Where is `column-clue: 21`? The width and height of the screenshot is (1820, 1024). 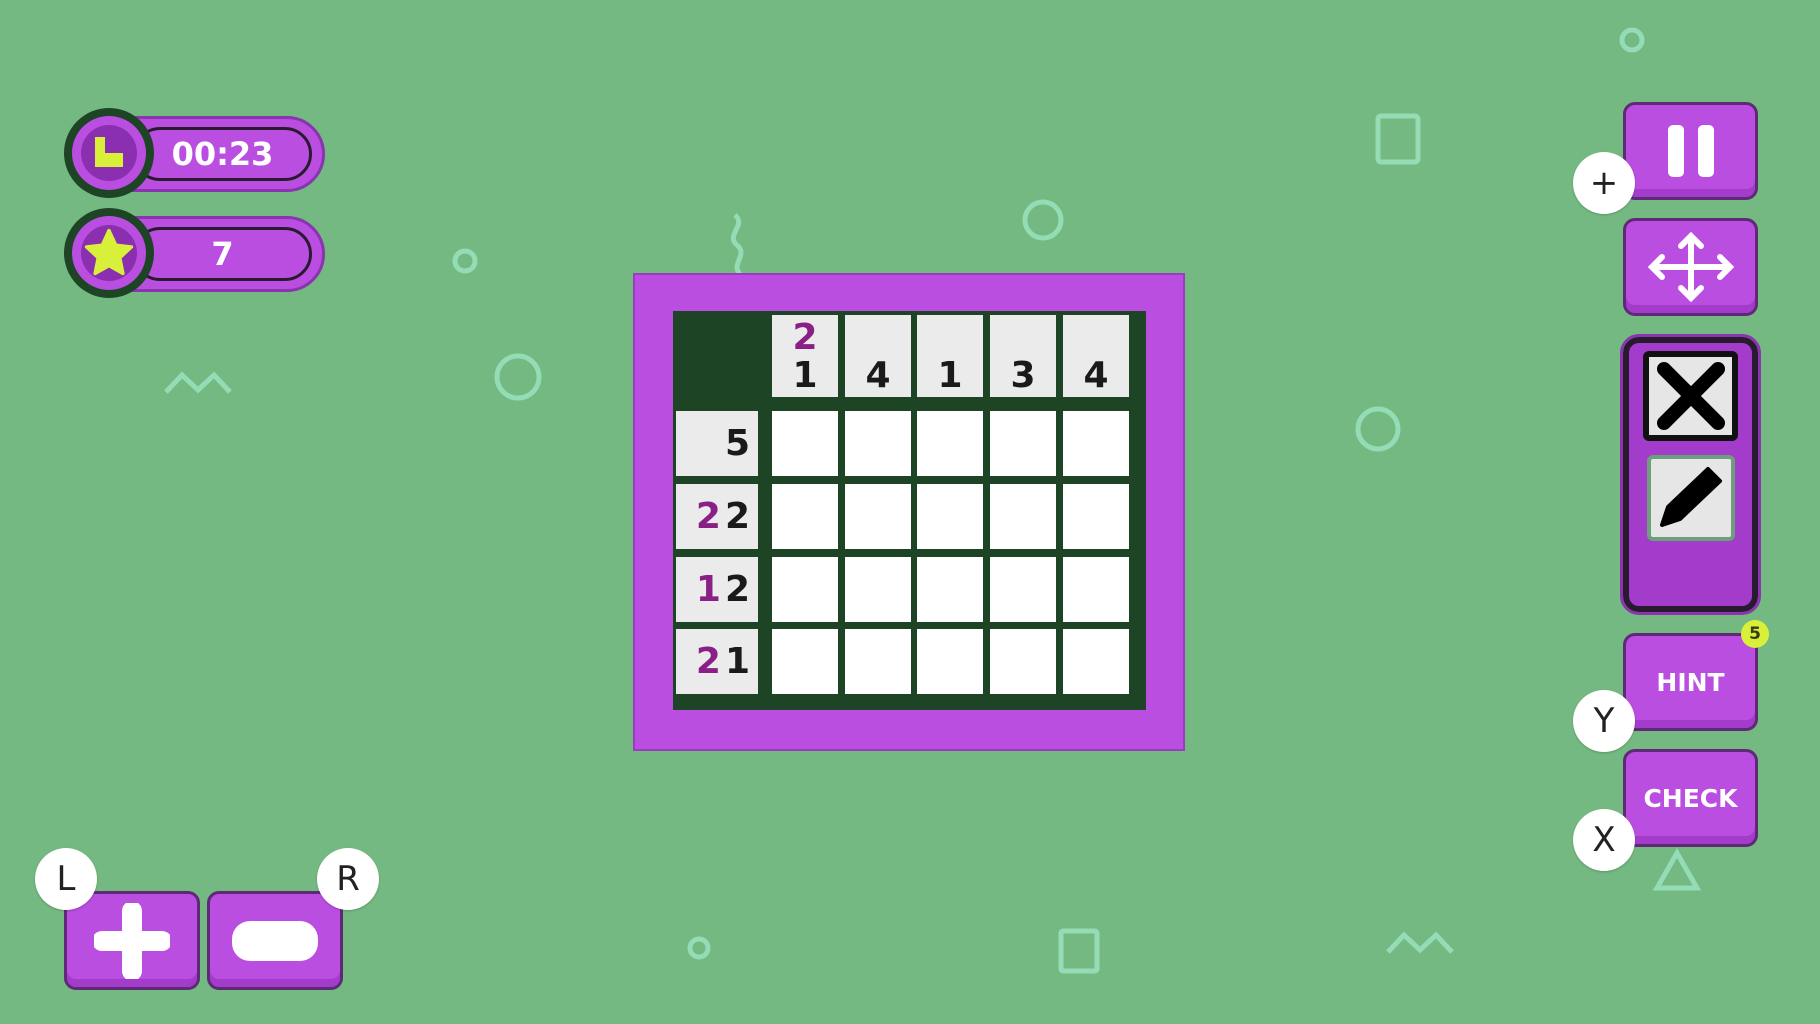 column-clue: 21 is located at coordinates (805, 356).